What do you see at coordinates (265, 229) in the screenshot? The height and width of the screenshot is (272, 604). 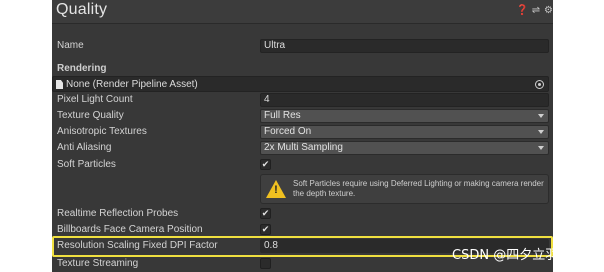 I see `billboards-checkbox: ✔` at bounding box center [265, 229].